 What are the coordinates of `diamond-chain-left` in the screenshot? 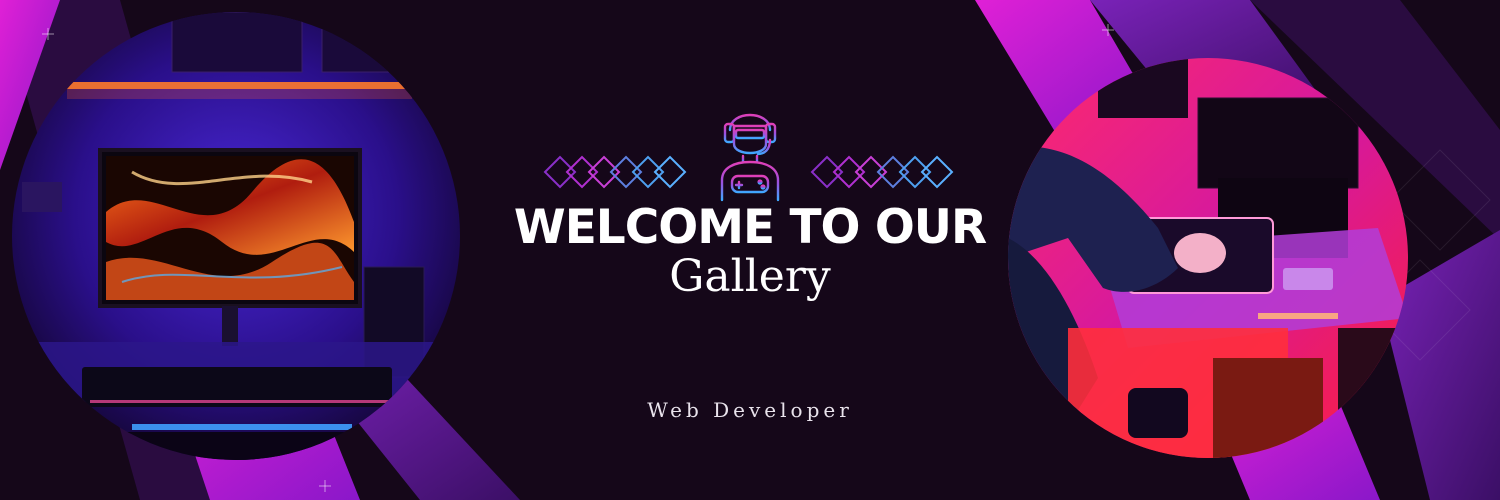 It's located at (615, 172).